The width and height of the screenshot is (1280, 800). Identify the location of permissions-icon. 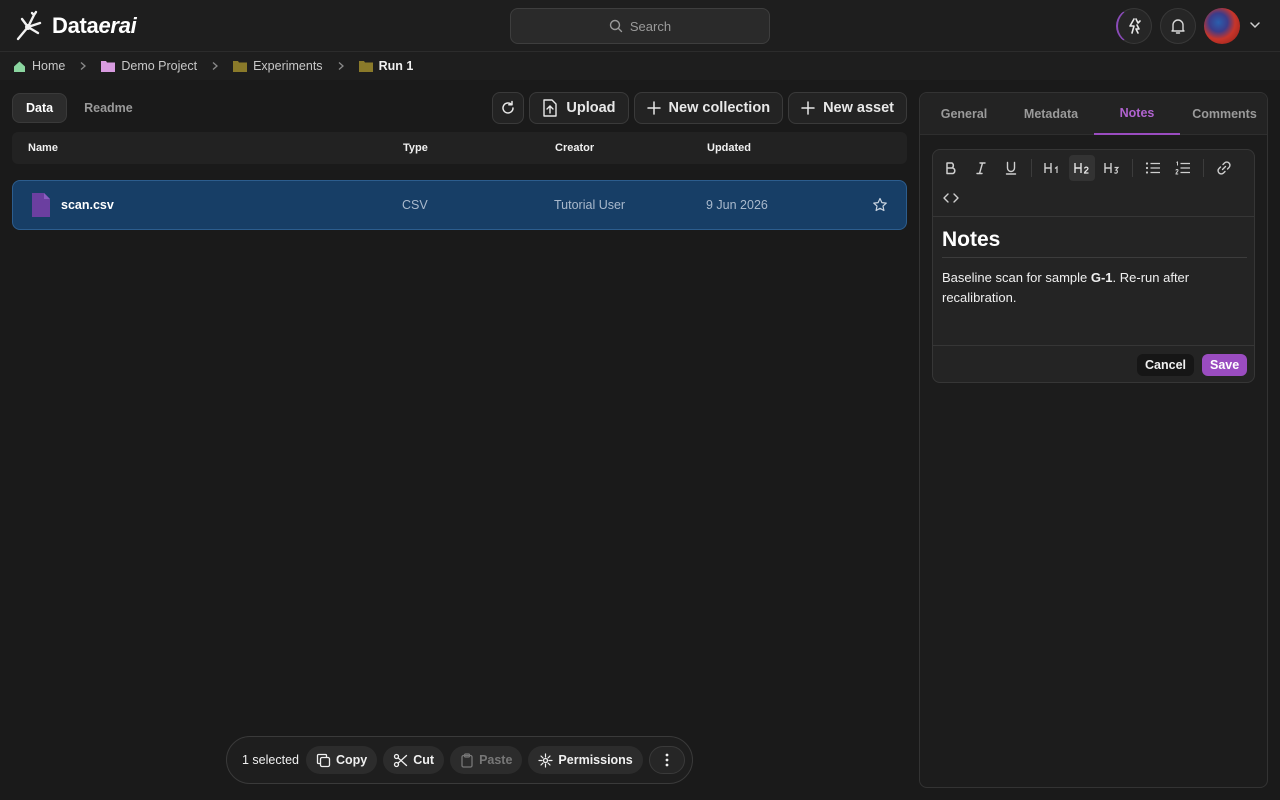
(546, 760).